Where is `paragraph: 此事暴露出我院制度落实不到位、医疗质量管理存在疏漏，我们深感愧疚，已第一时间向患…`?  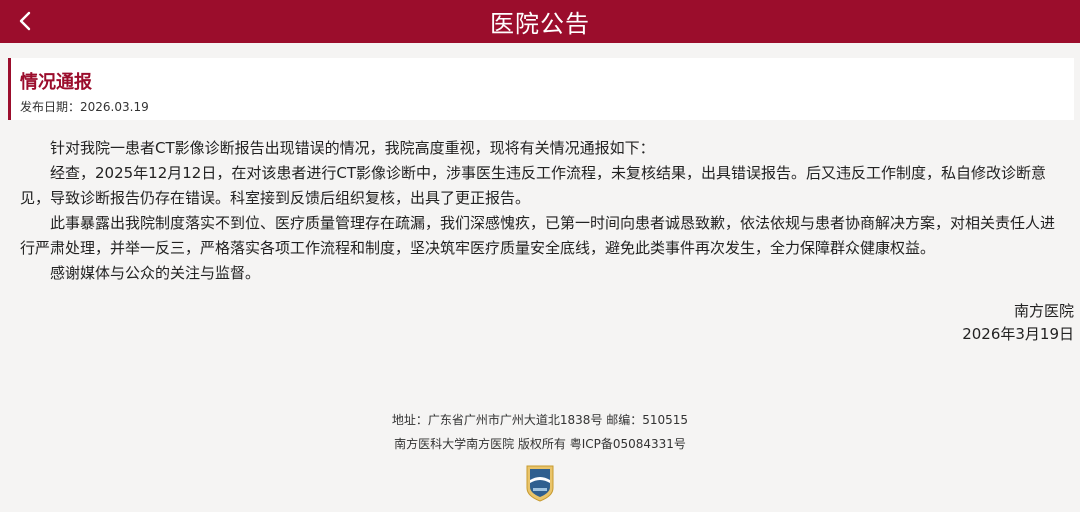 paragraph: 此事暴露出我院制度落实不到位、医疗质量管理存在疏漏，我们深感愧疚，已第一时间向患… is located at coordinates (538, 235).